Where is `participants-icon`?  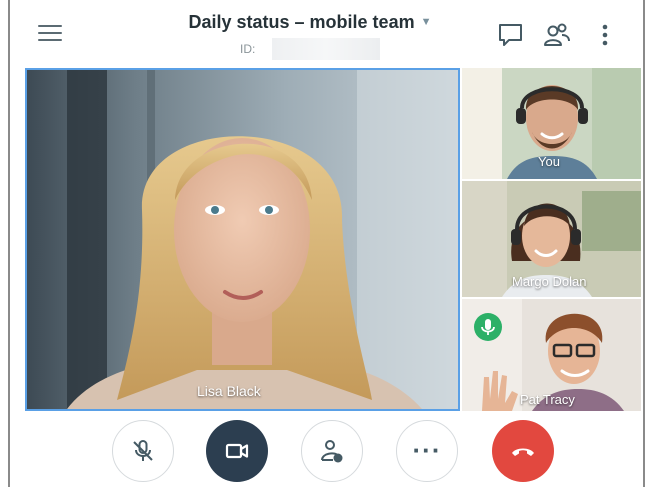
participants-icon is located at coordinates (557, 35).